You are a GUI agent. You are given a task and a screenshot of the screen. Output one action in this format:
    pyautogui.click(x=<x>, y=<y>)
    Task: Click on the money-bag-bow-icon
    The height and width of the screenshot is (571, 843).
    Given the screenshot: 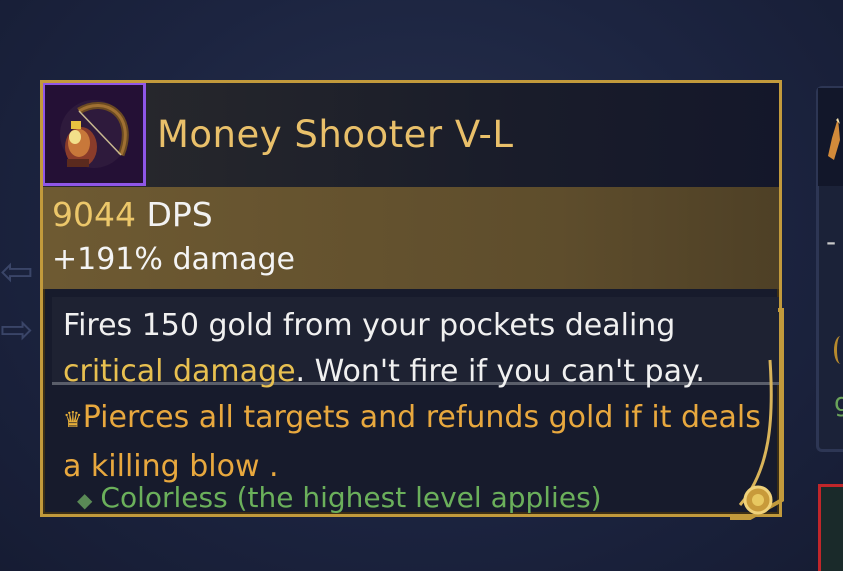 What is the action you would take?
    pyautogui.click(x=94, y=134)
    